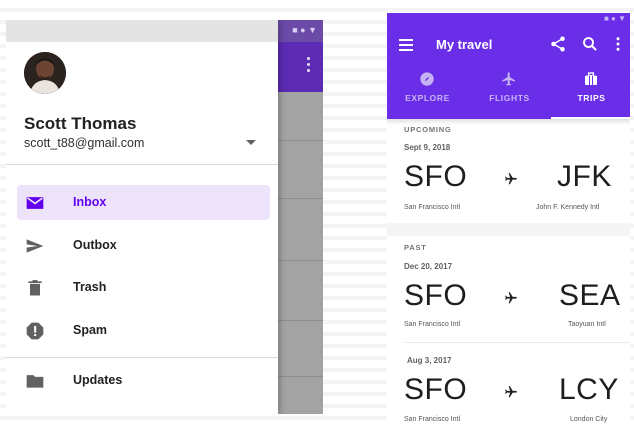 Image resolution: width=634 pixels, height=428 pixels. Describe the element at coordinates (590, 44) in the screenshot. I see `search-icon` at that location.